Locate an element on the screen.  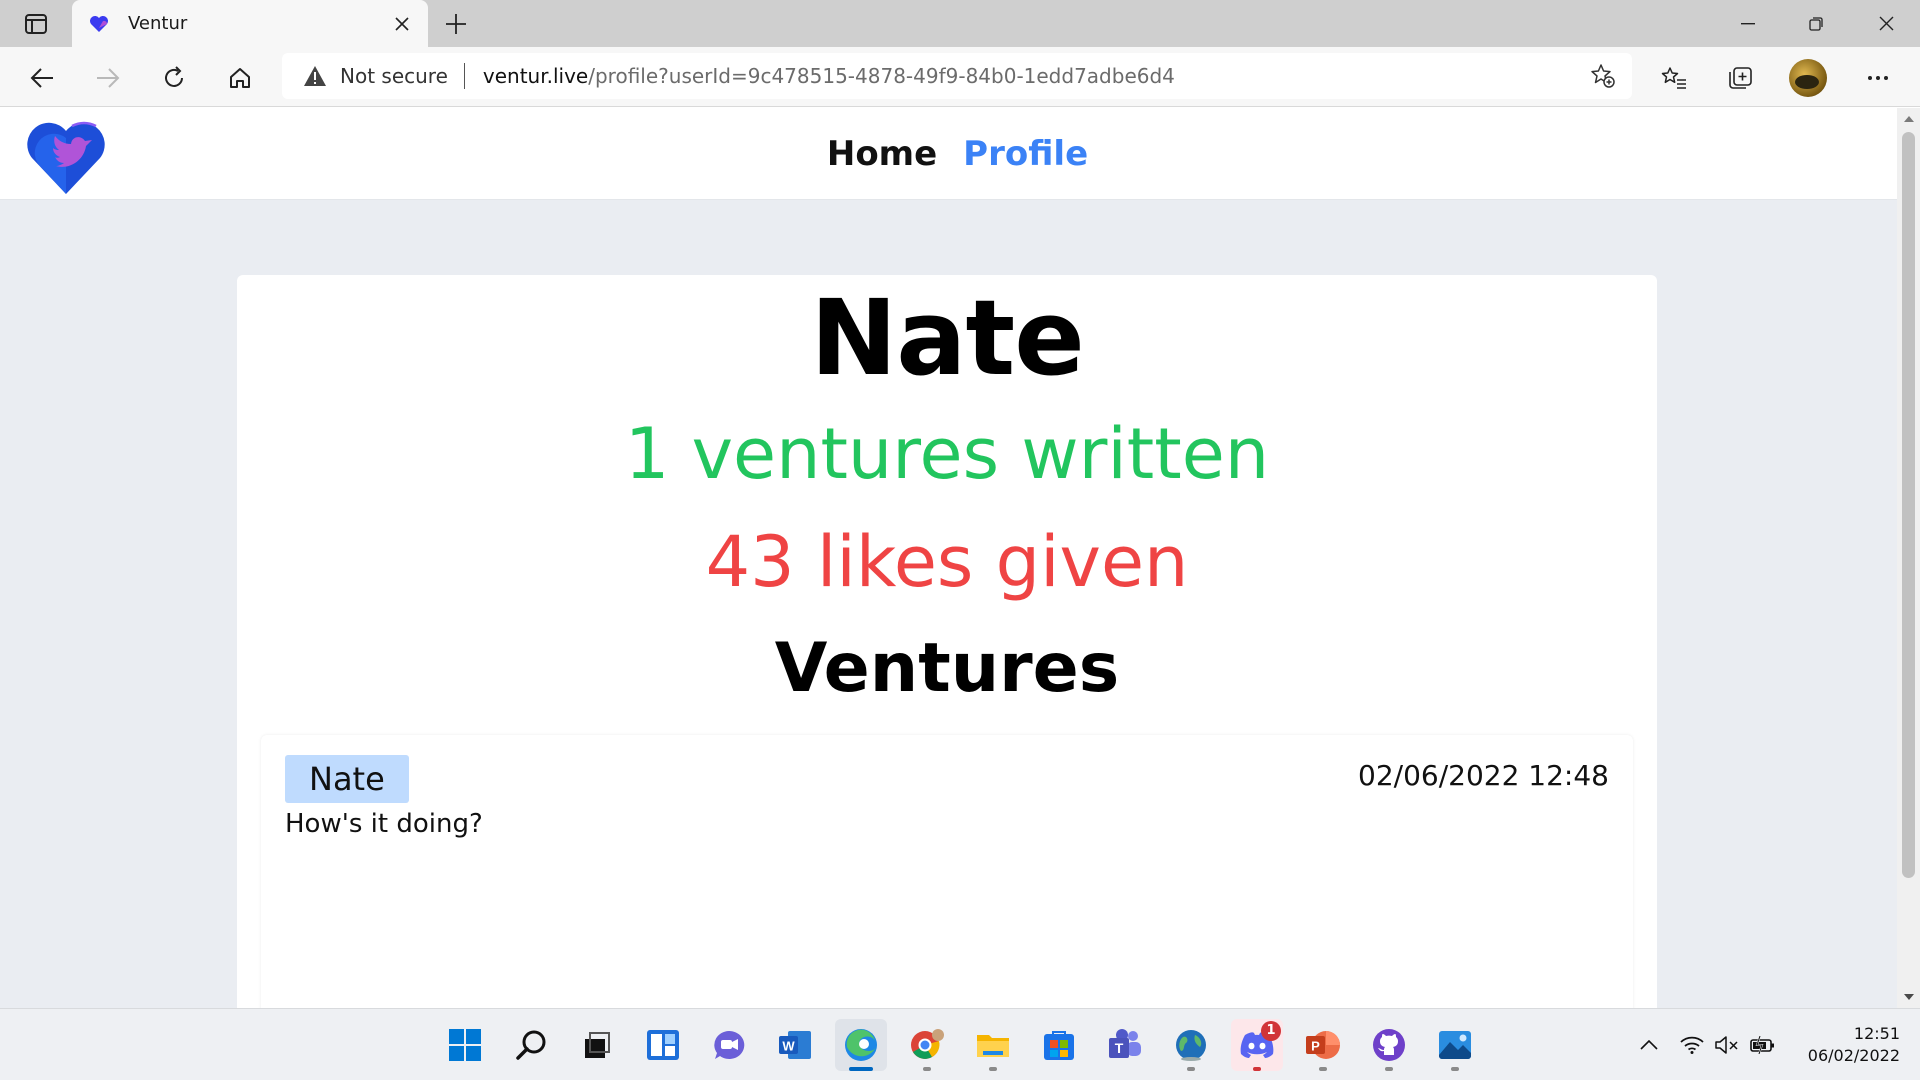
widgets-icon is located at coordinates (663, 1045).